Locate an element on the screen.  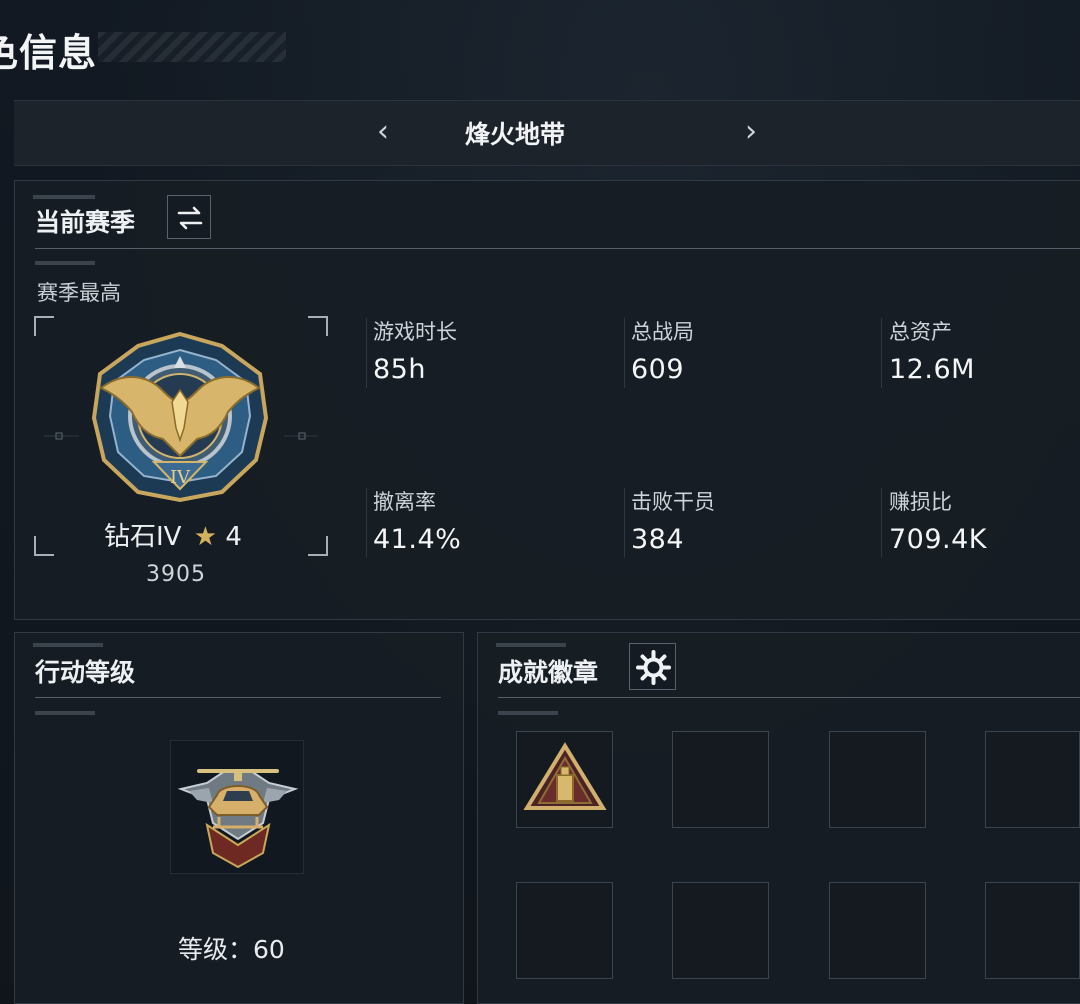
gear-icon is located at coordinates (652, 666).